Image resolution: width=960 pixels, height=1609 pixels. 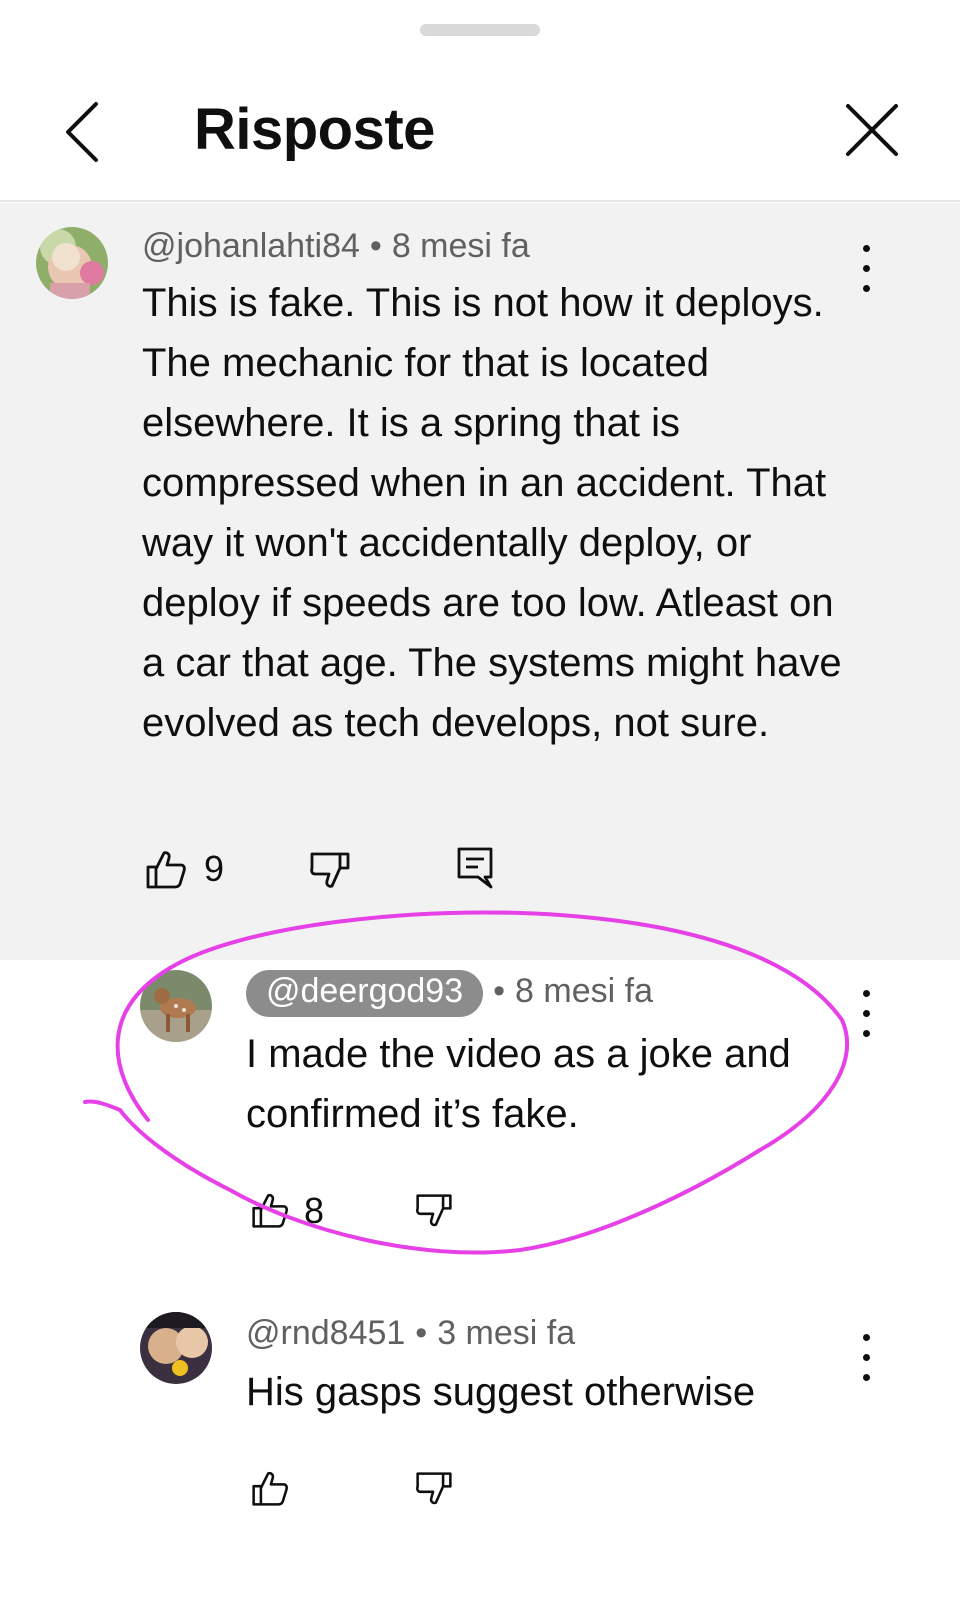 I want to click on comment-meta: @rnd8451 • 3 mesi fa, so click(x=410, y=1333).